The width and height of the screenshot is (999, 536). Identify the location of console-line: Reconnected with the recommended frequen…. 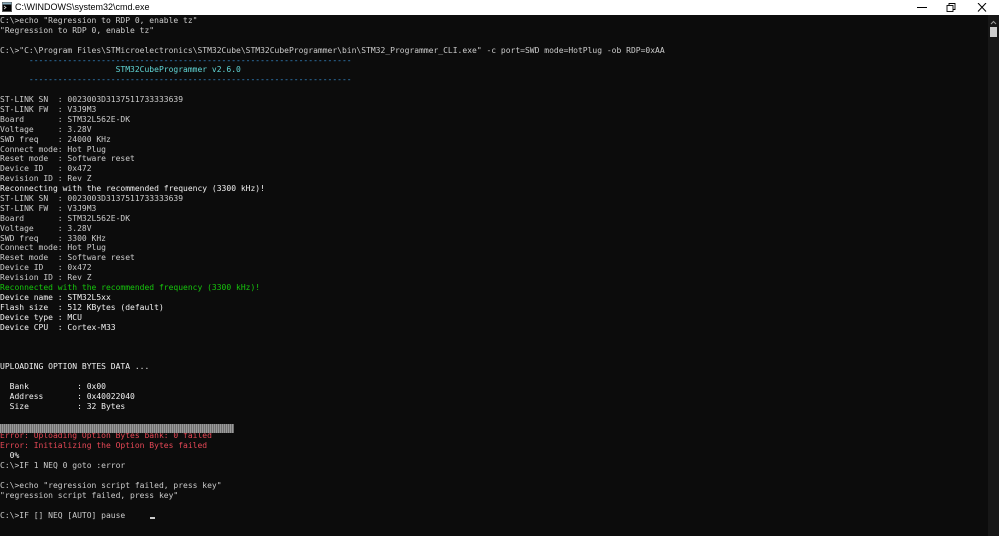
(130, 288).